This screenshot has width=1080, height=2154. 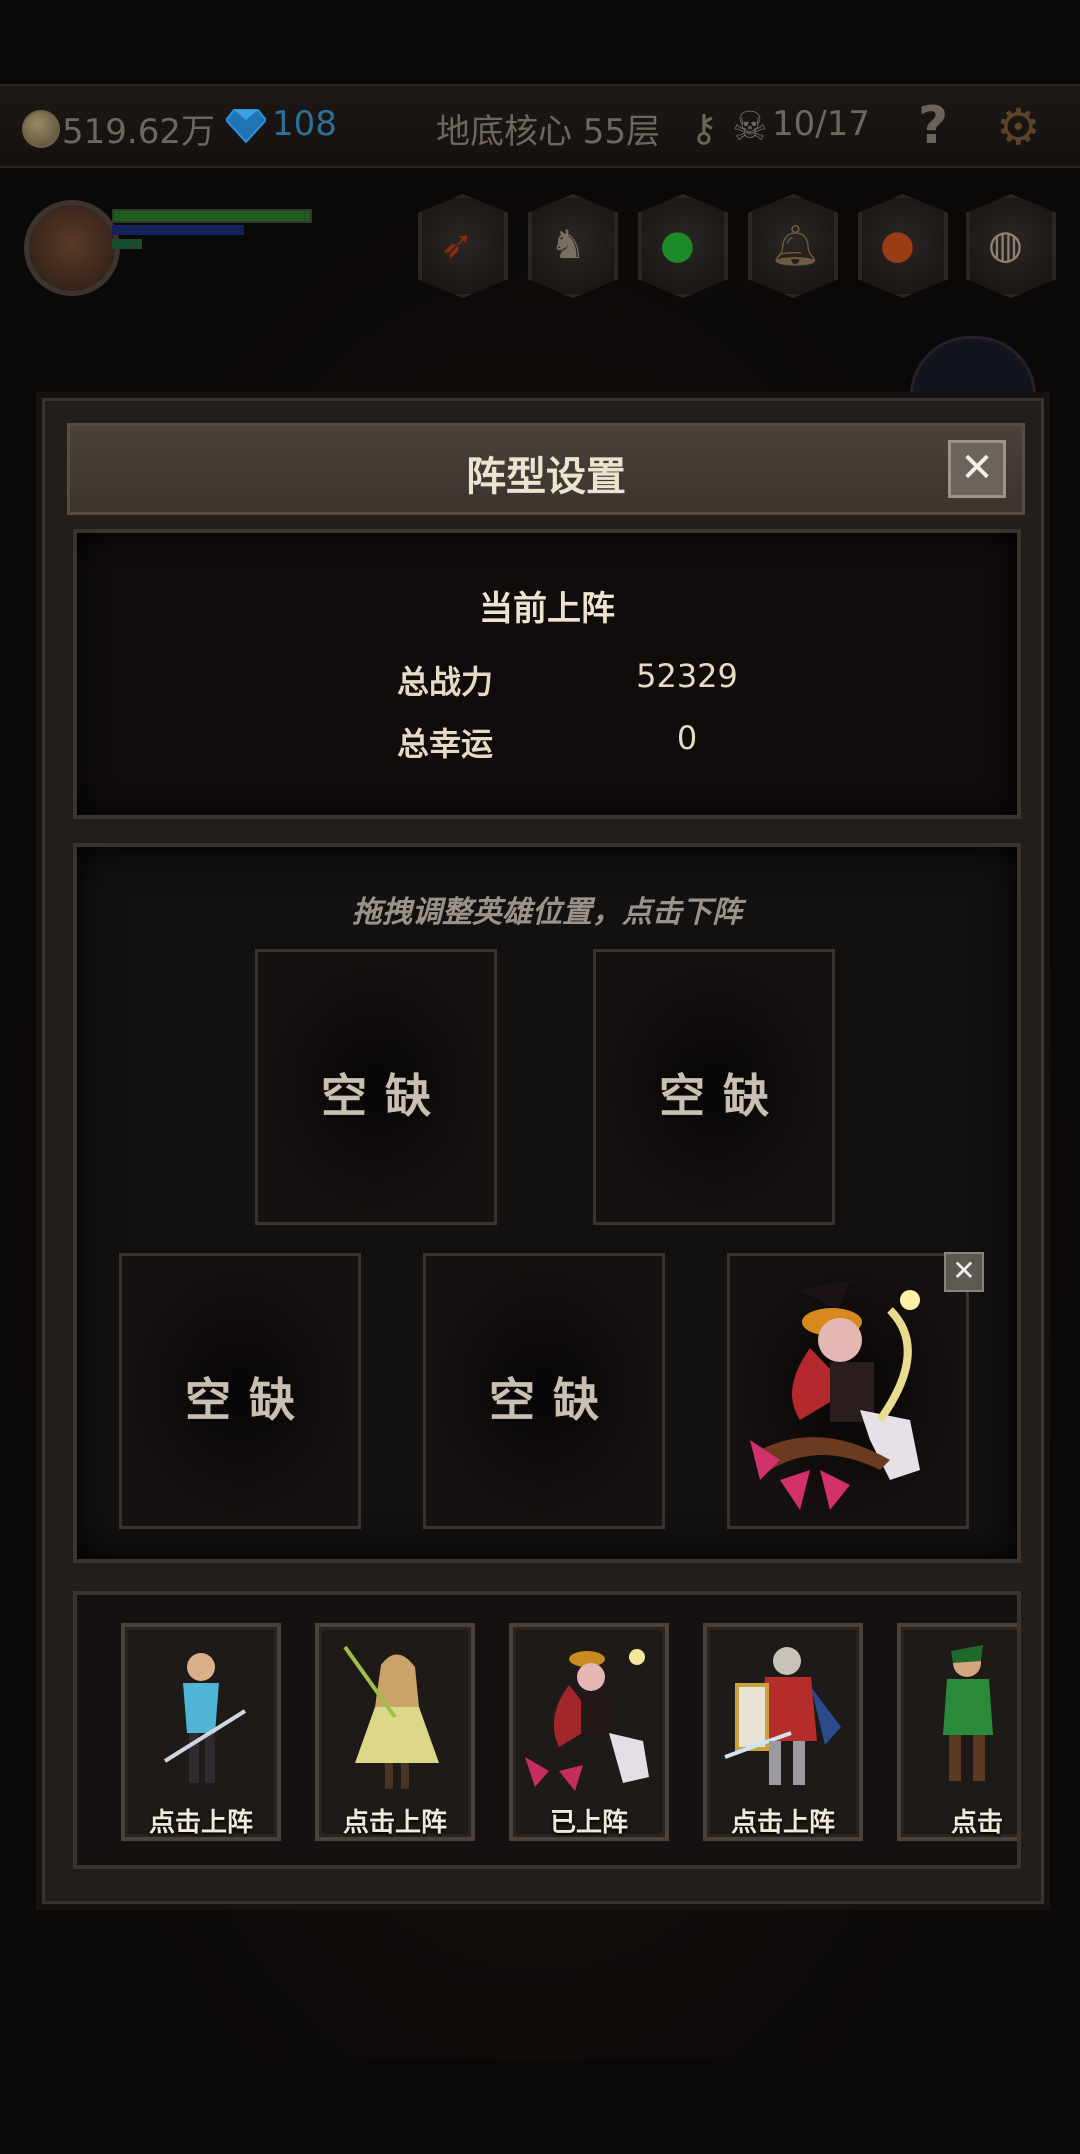 I want to click on question-icon: ?, so click(x=933, y=126).